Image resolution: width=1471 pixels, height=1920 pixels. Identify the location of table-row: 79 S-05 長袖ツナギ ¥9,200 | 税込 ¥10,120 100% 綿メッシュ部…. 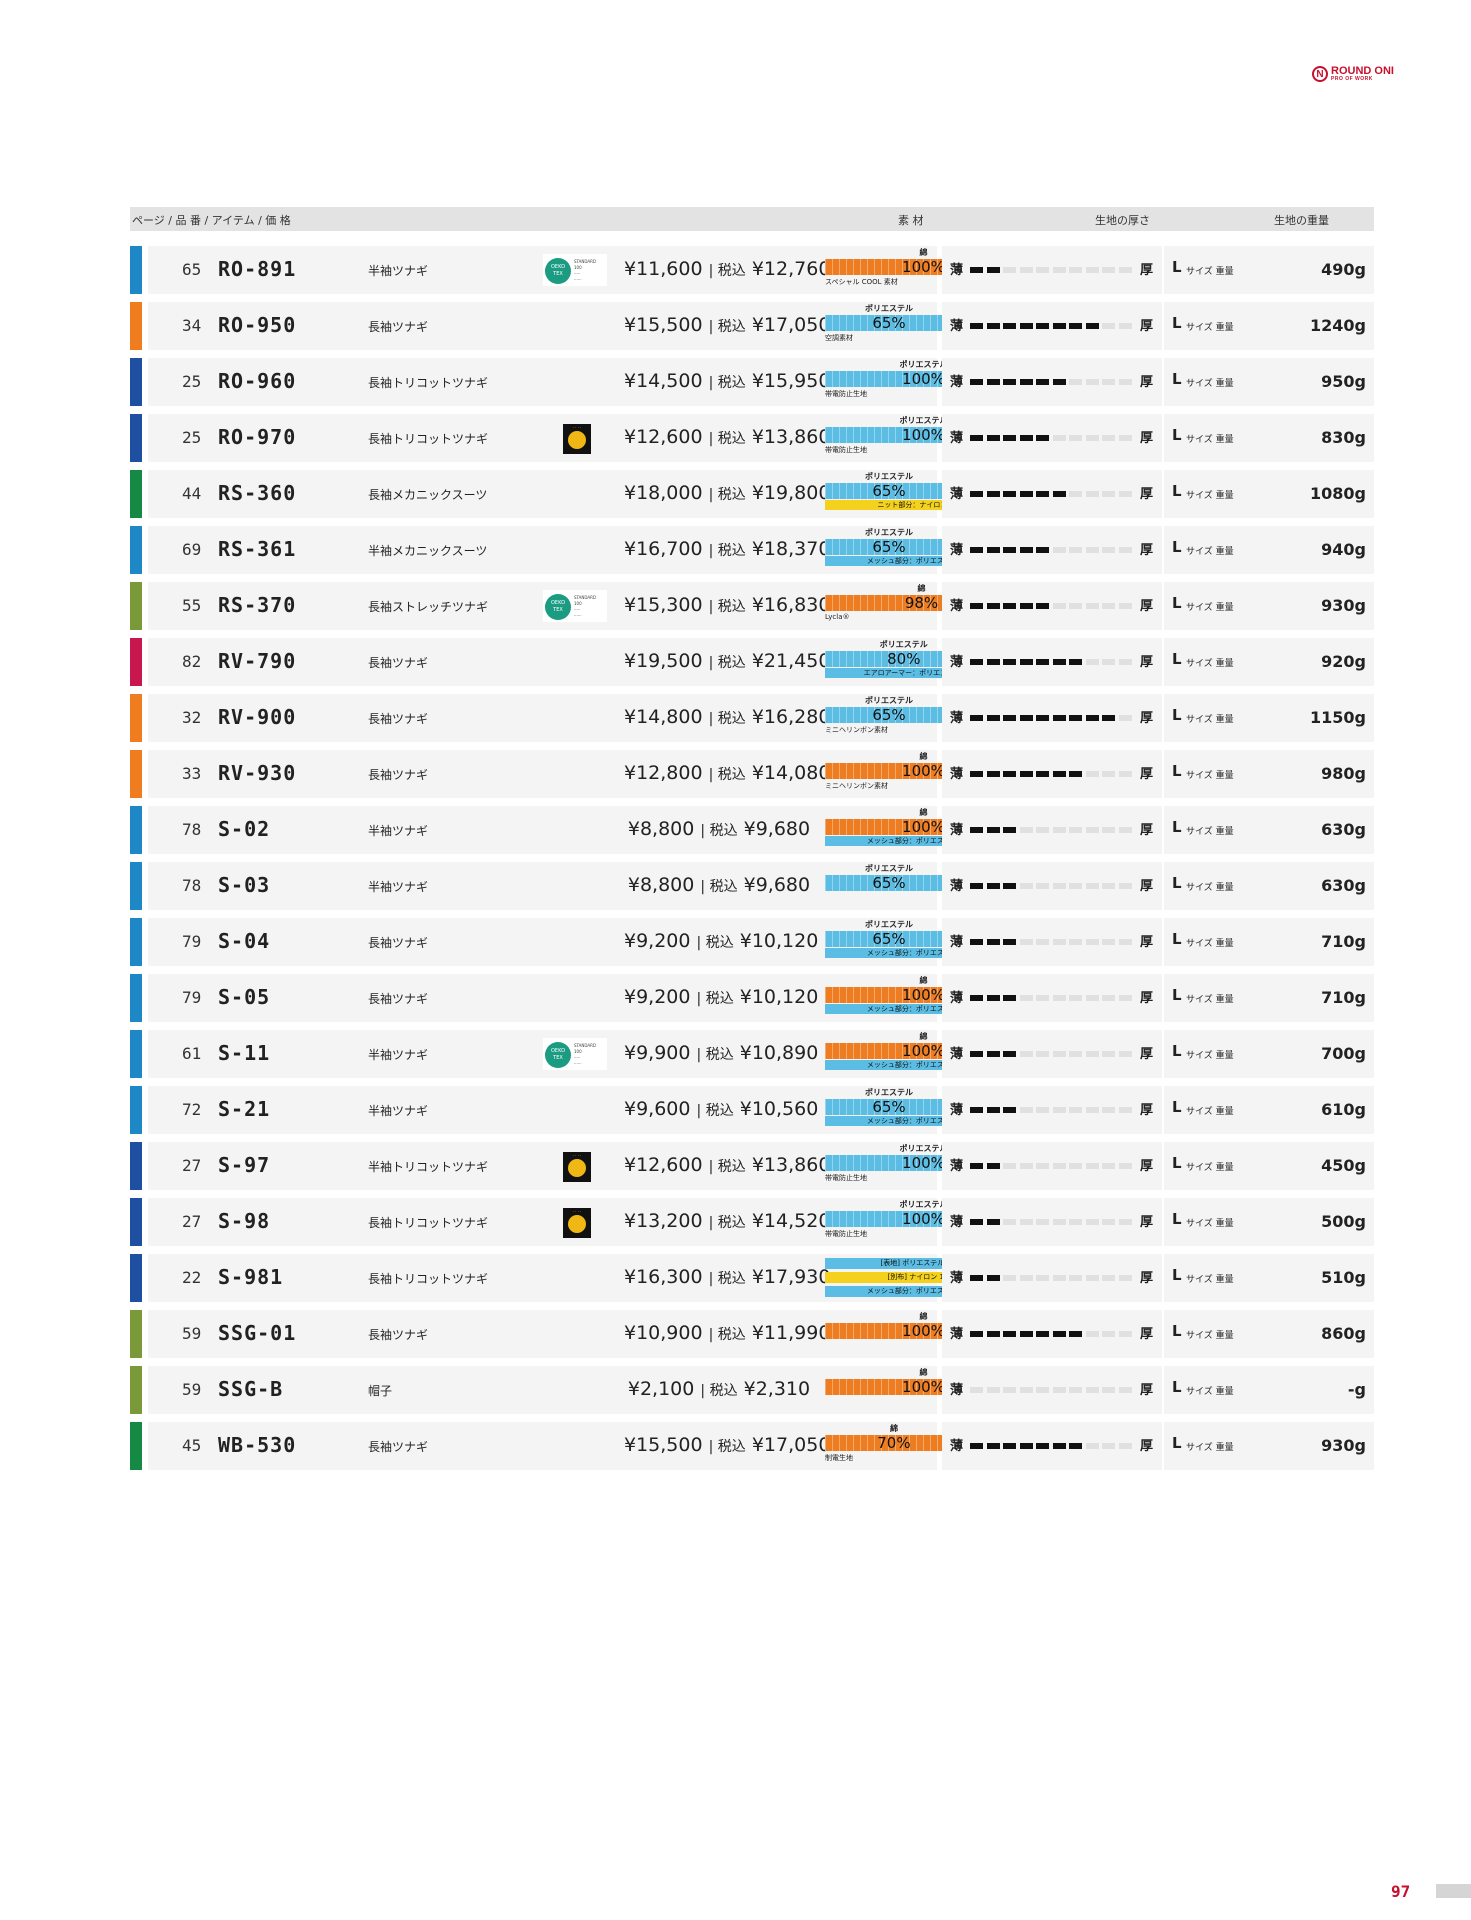
(752, 998).